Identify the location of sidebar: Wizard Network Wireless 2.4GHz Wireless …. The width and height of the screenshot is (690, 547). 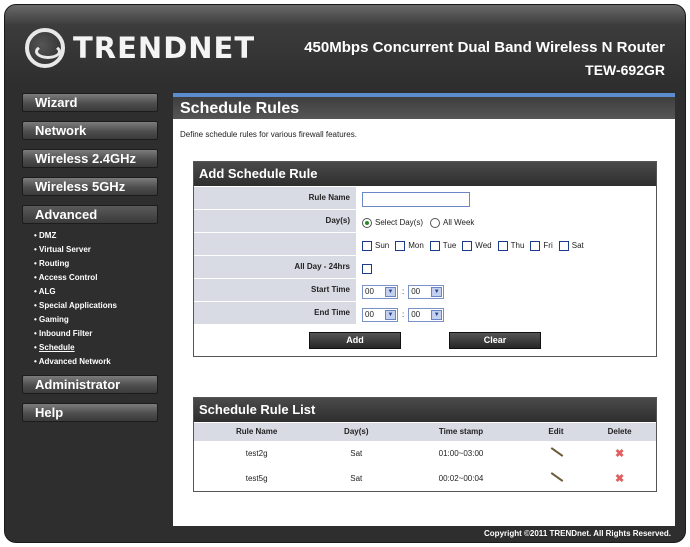
(92, 262).